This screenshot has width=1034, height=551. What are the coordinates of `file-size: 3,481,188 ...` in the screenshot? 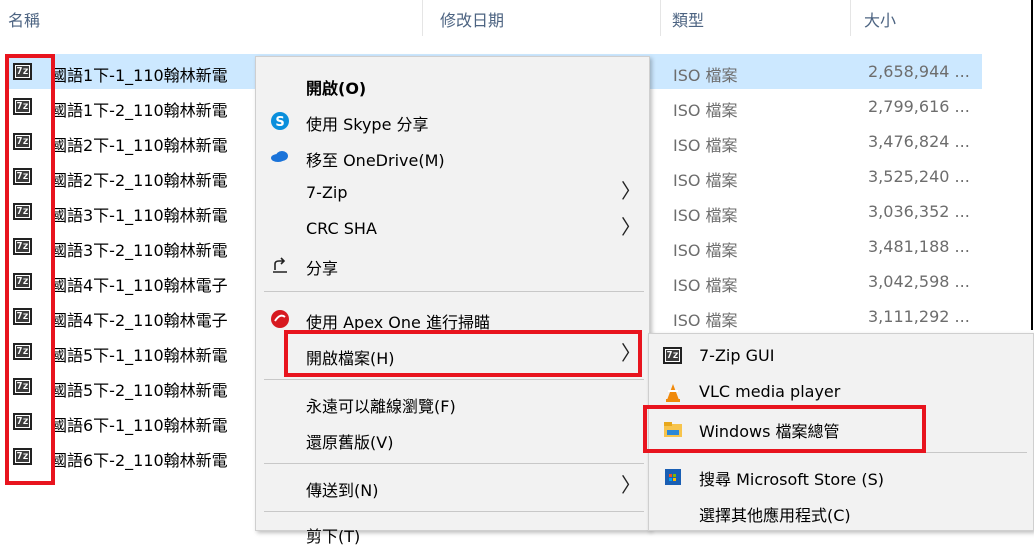 It's located at (919, 246).